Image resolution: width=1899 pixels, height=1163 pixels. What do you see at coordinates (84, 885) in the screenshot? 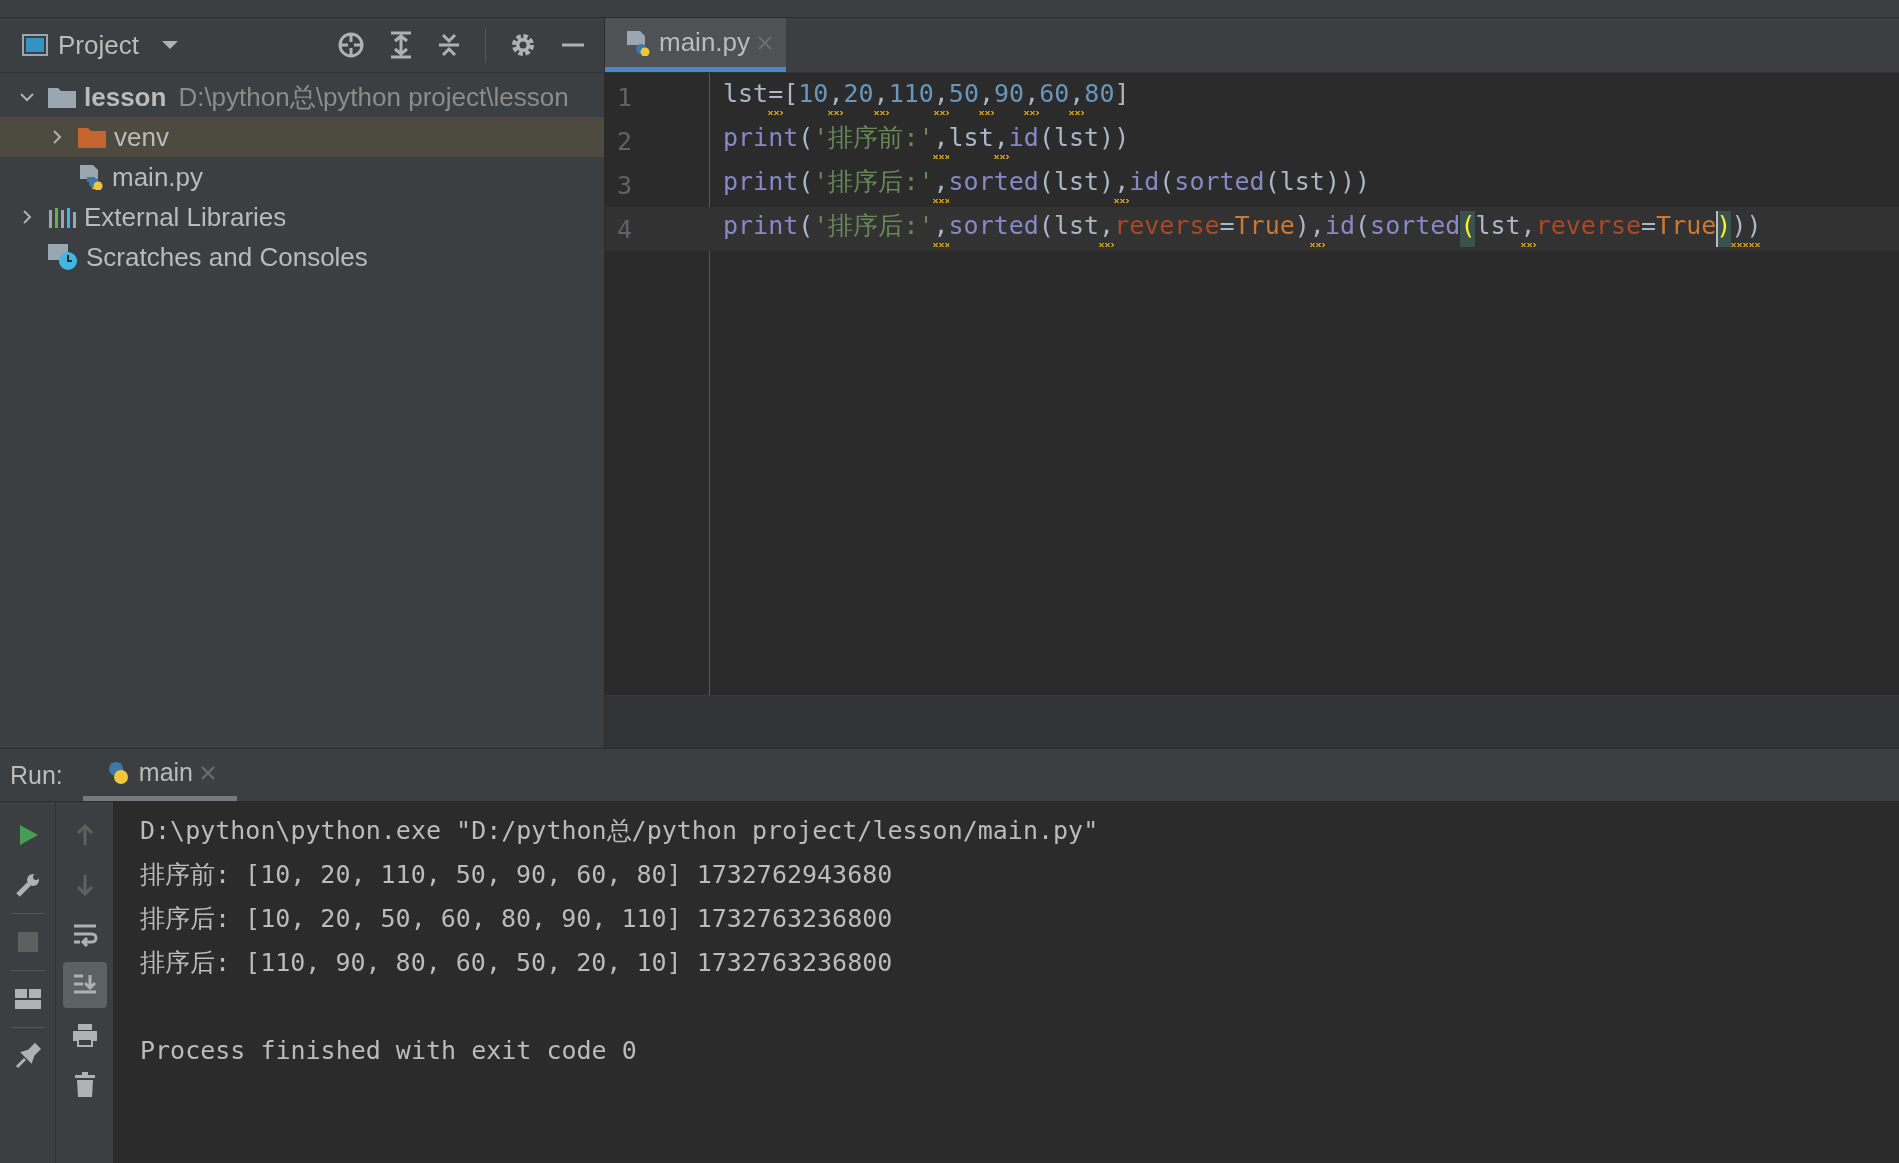
I see `down-arrow-icon` at bounding box center [84, 885].